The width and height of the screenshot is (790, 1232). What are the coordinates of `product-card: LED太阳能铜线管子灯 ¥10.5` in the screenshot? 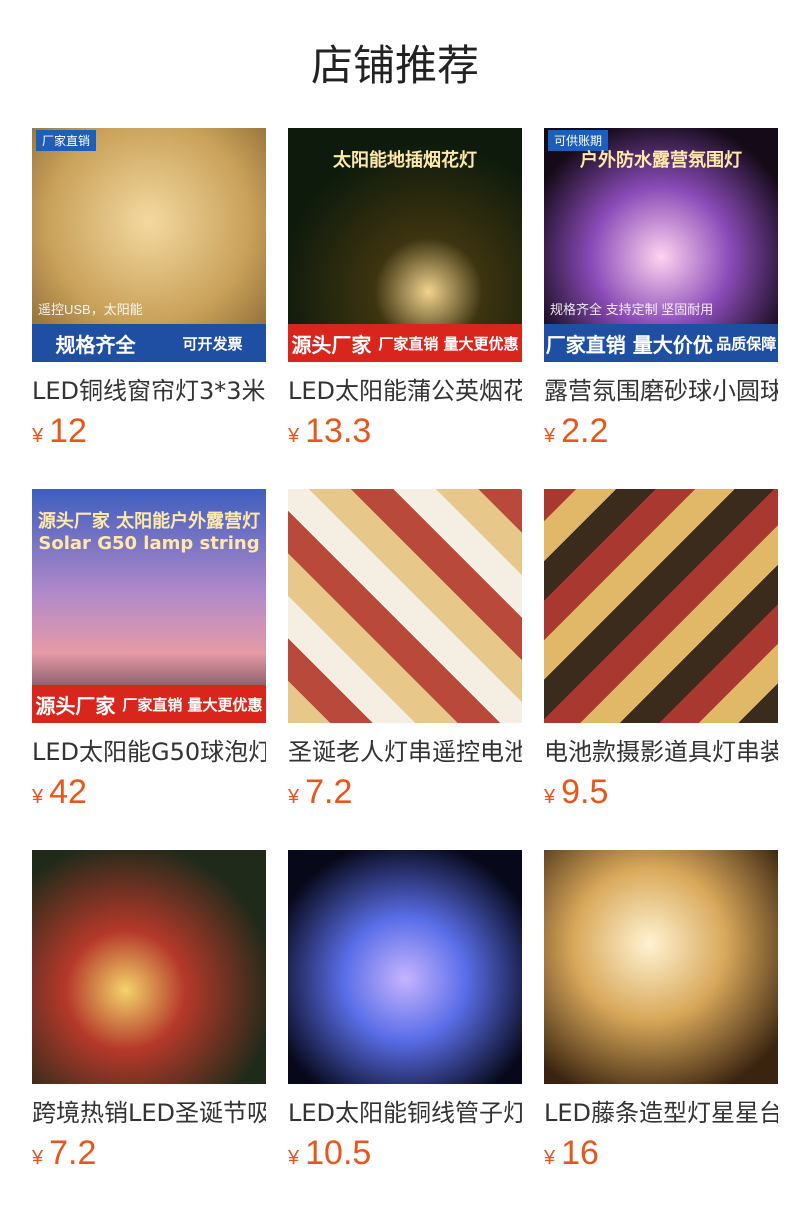 It's located at (405, 1011).